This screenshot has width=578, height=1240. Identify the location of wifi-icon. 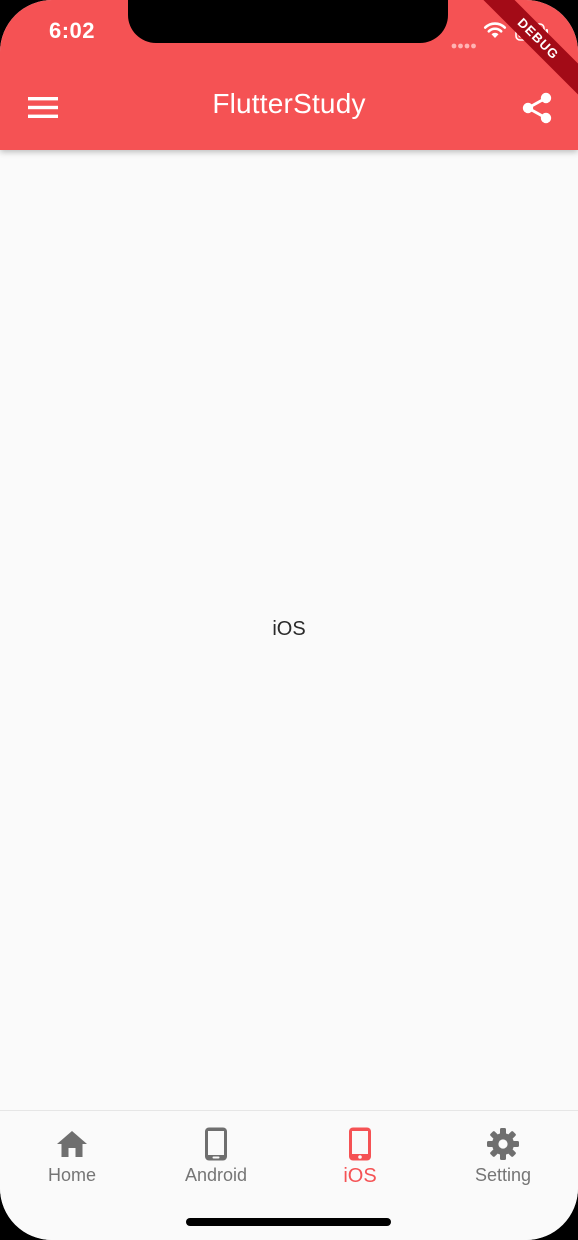
(495, 32).